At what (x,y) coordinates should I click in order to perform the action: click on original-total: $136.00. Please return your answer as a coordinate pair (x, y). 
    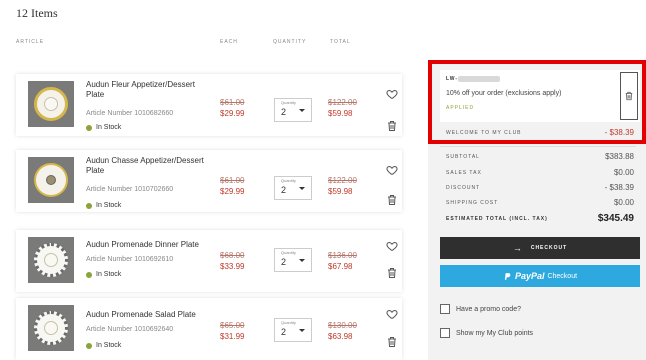
    Looking at the image, I should click on (342, 255).